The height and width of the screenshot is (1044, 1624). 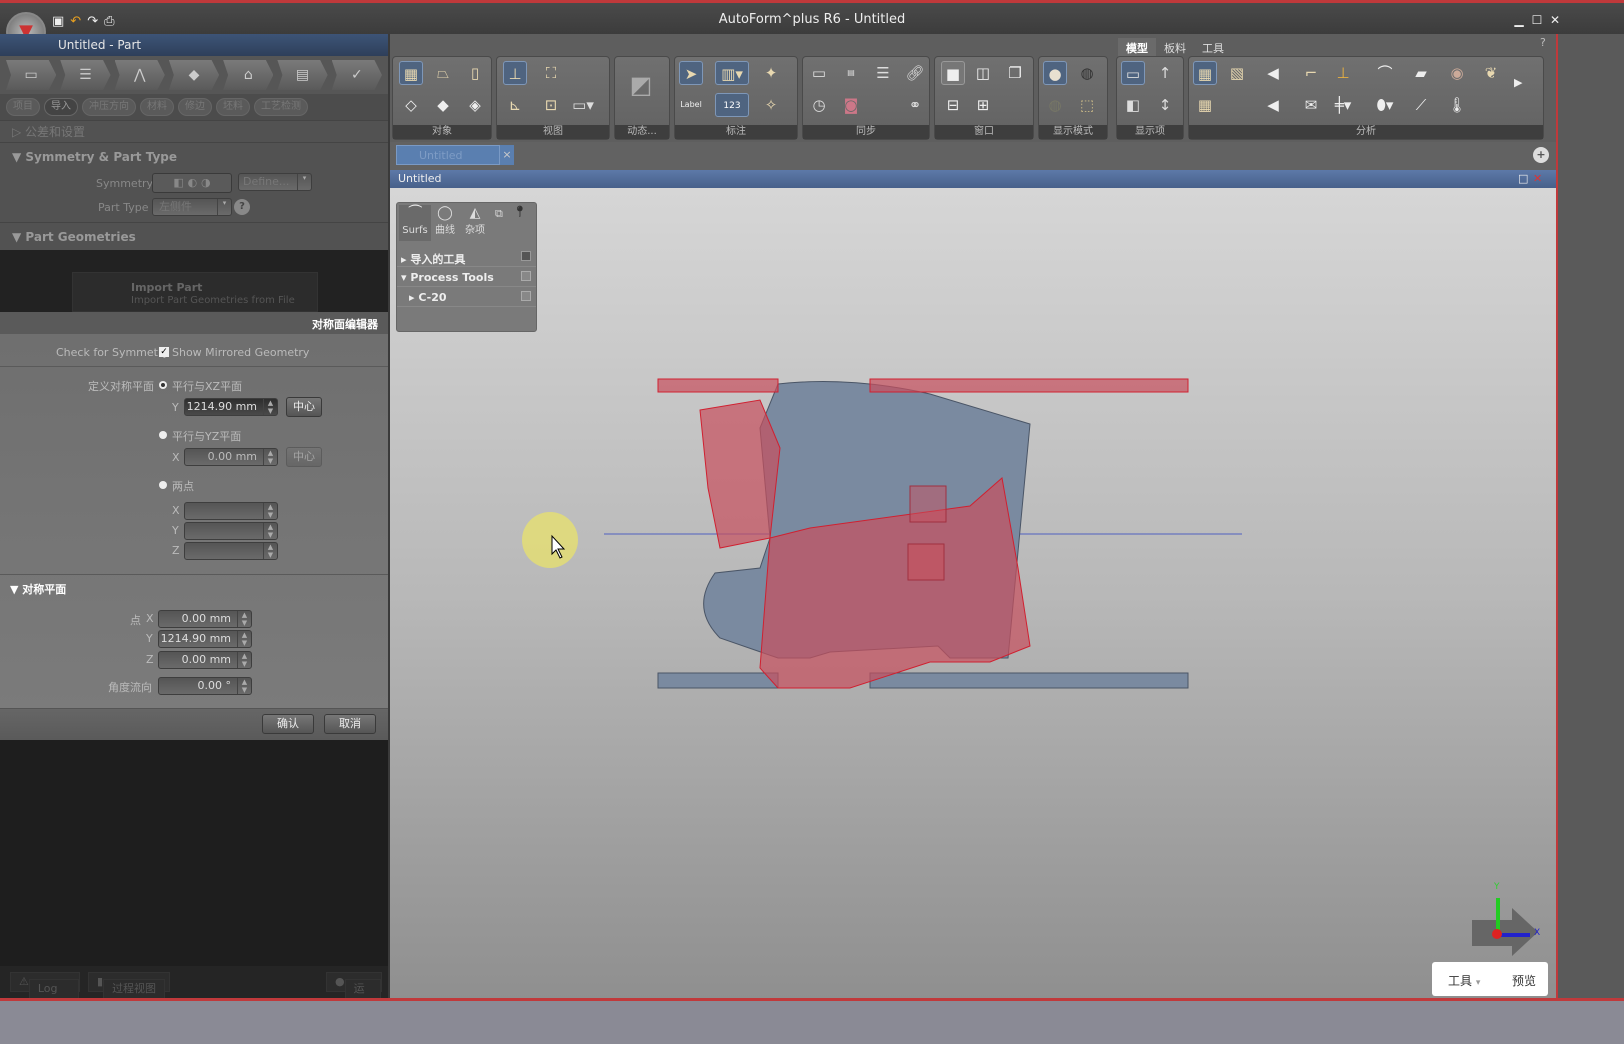 What do you see at coordinates (192, 183) in the screenshot?
I see `symmetry-mode-buttons: ◧ ◐ ◑` at bounding box center [192, 183].